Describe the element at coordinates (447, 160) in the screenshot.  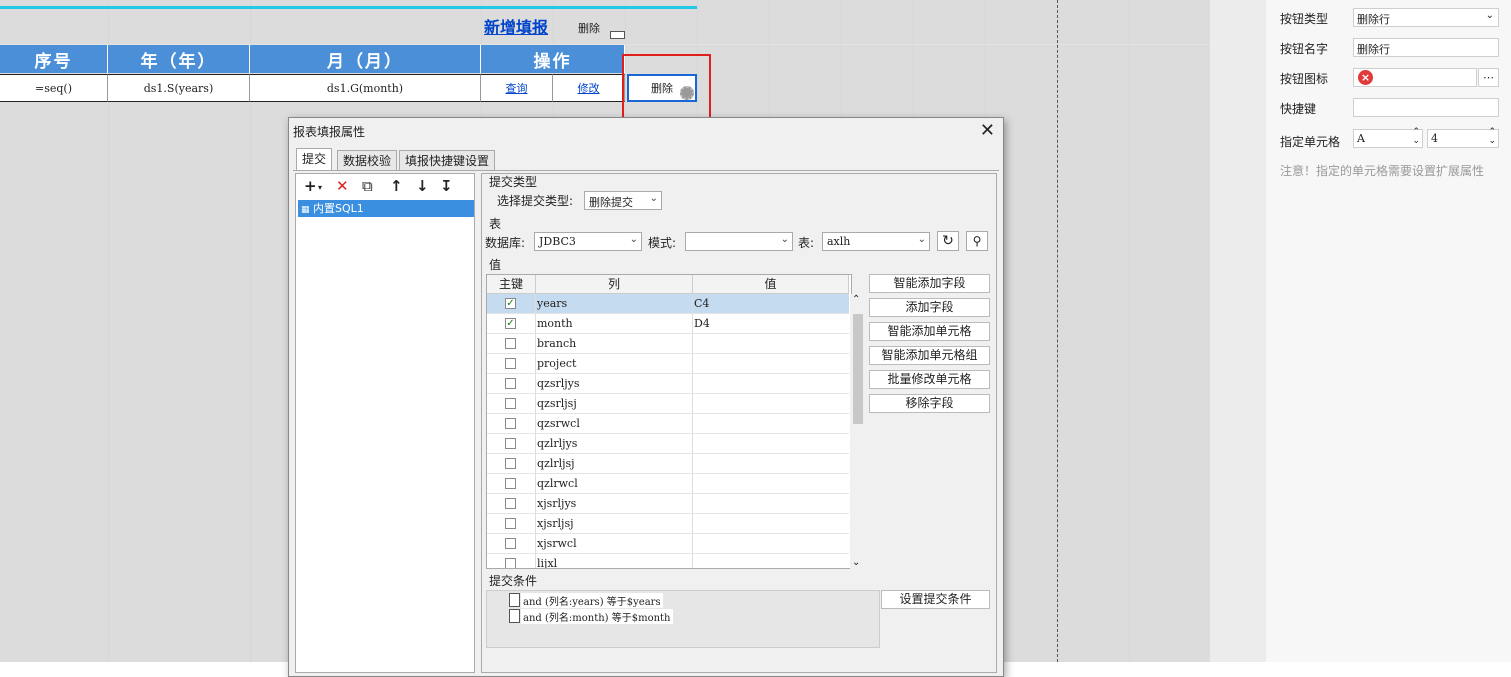
I see `tab-shortcut-settings: 填报快捷键设置` at that location.